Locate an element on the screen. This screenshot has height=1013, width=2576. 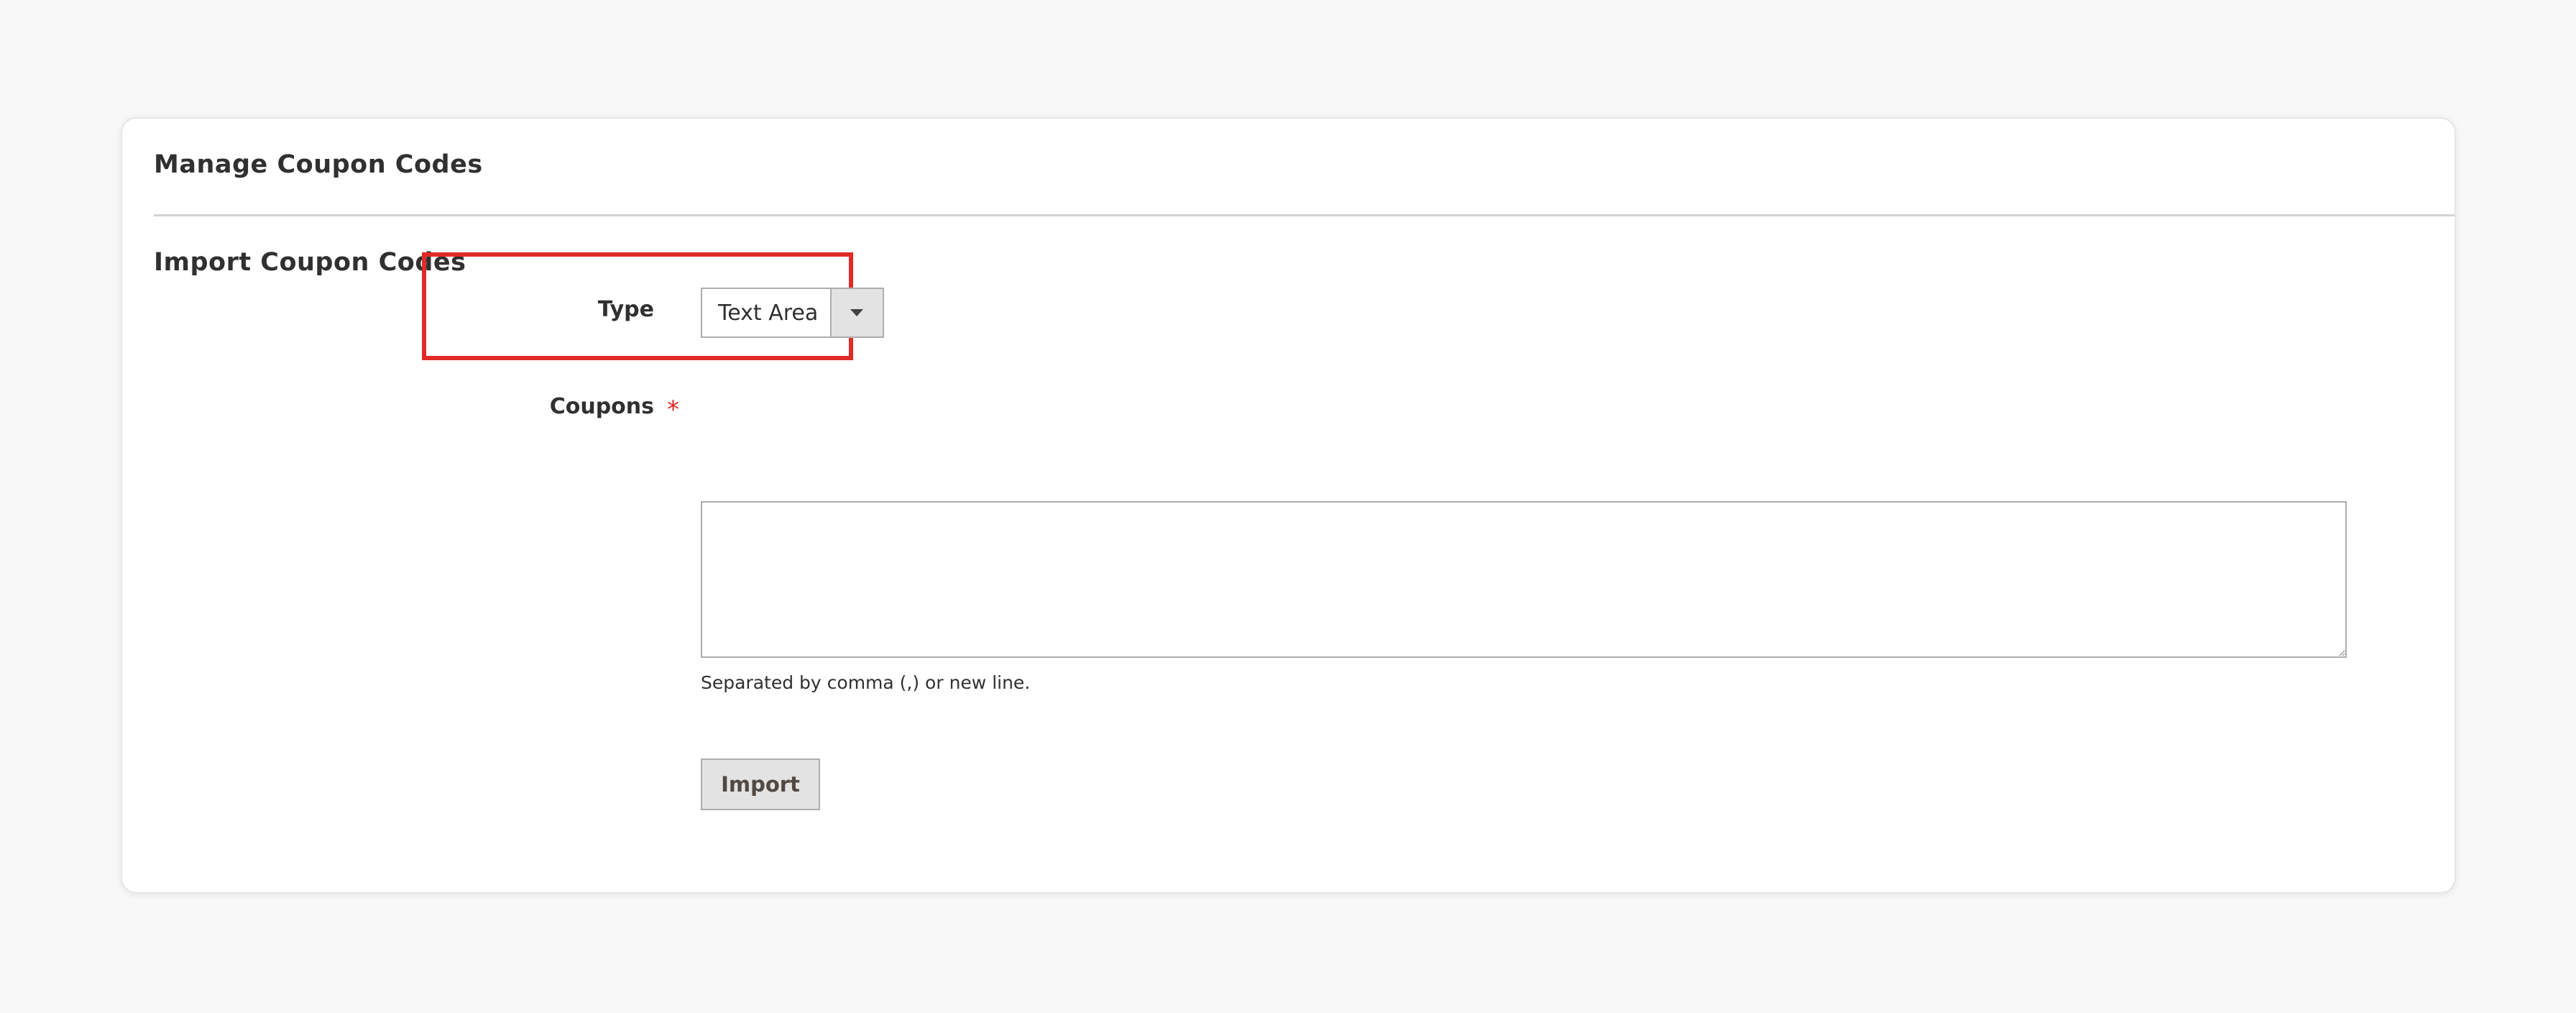
section-title: Import Coupon Codes is located at coordinates (310, 262).